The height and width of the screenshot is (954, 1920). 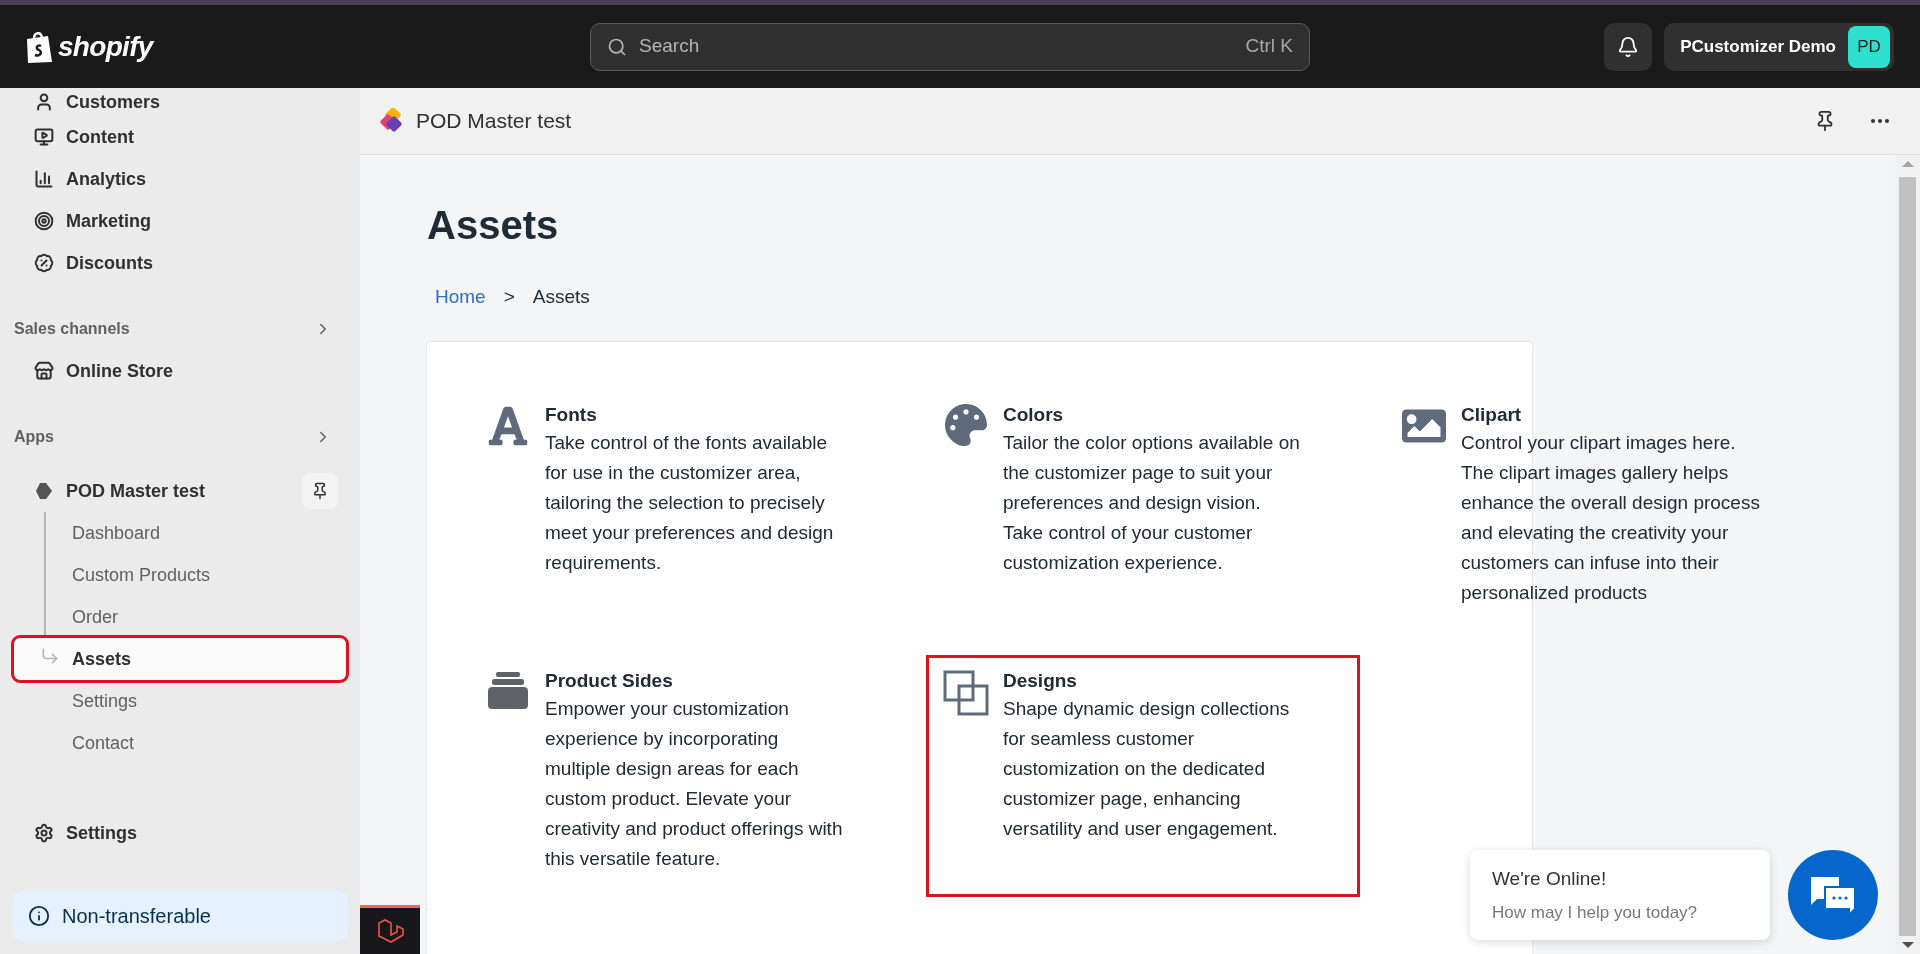 What do you see at coordinates (1147, 768) in the screenshot?
I see `tile-description: Shape dynamic design collections for seamless customer customization on the dedicated customizer page, enhancing versatility and user engagement.` at bounding box center [1147, 768].